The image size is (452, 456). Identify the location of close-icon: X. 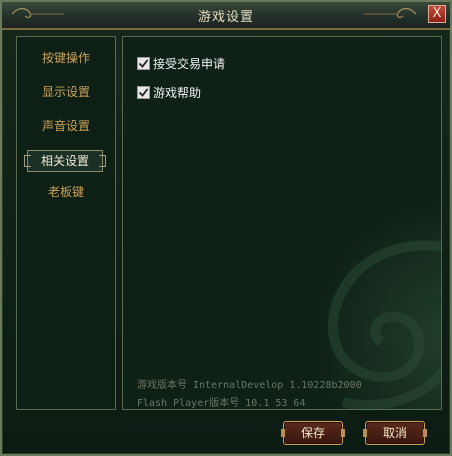
(437, 13).